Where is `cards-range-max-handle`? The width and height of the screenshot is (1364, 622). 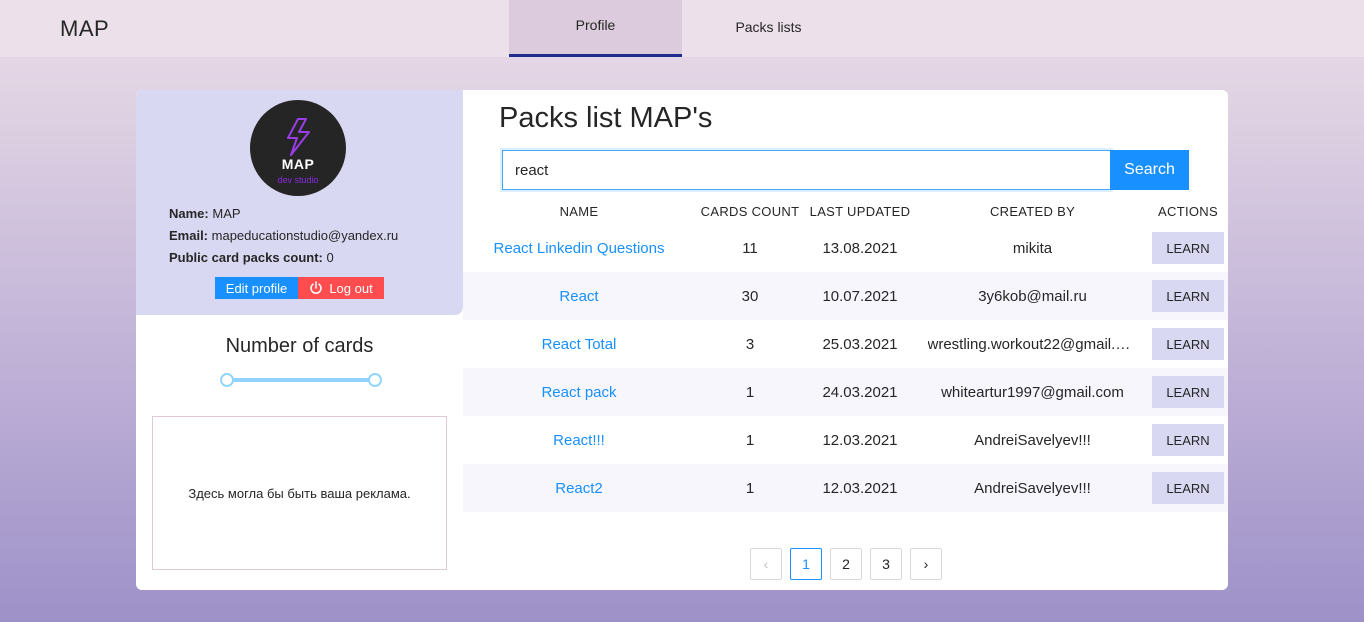
cards-range-max-handle is located at coordinates (375, 380).